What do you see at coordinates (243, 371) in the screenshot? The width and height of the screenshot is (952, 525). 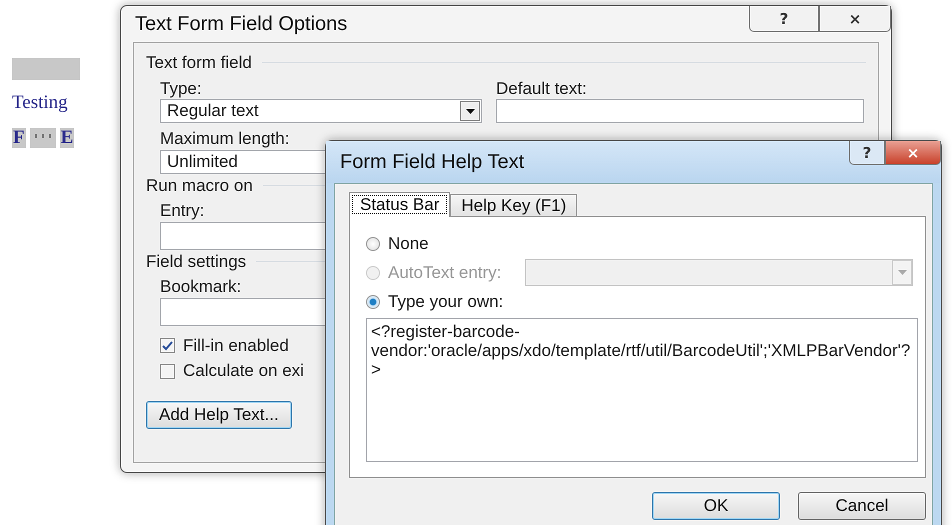 I see `checkbox-label: Calculate on exi` at bounding box center [243, 371].